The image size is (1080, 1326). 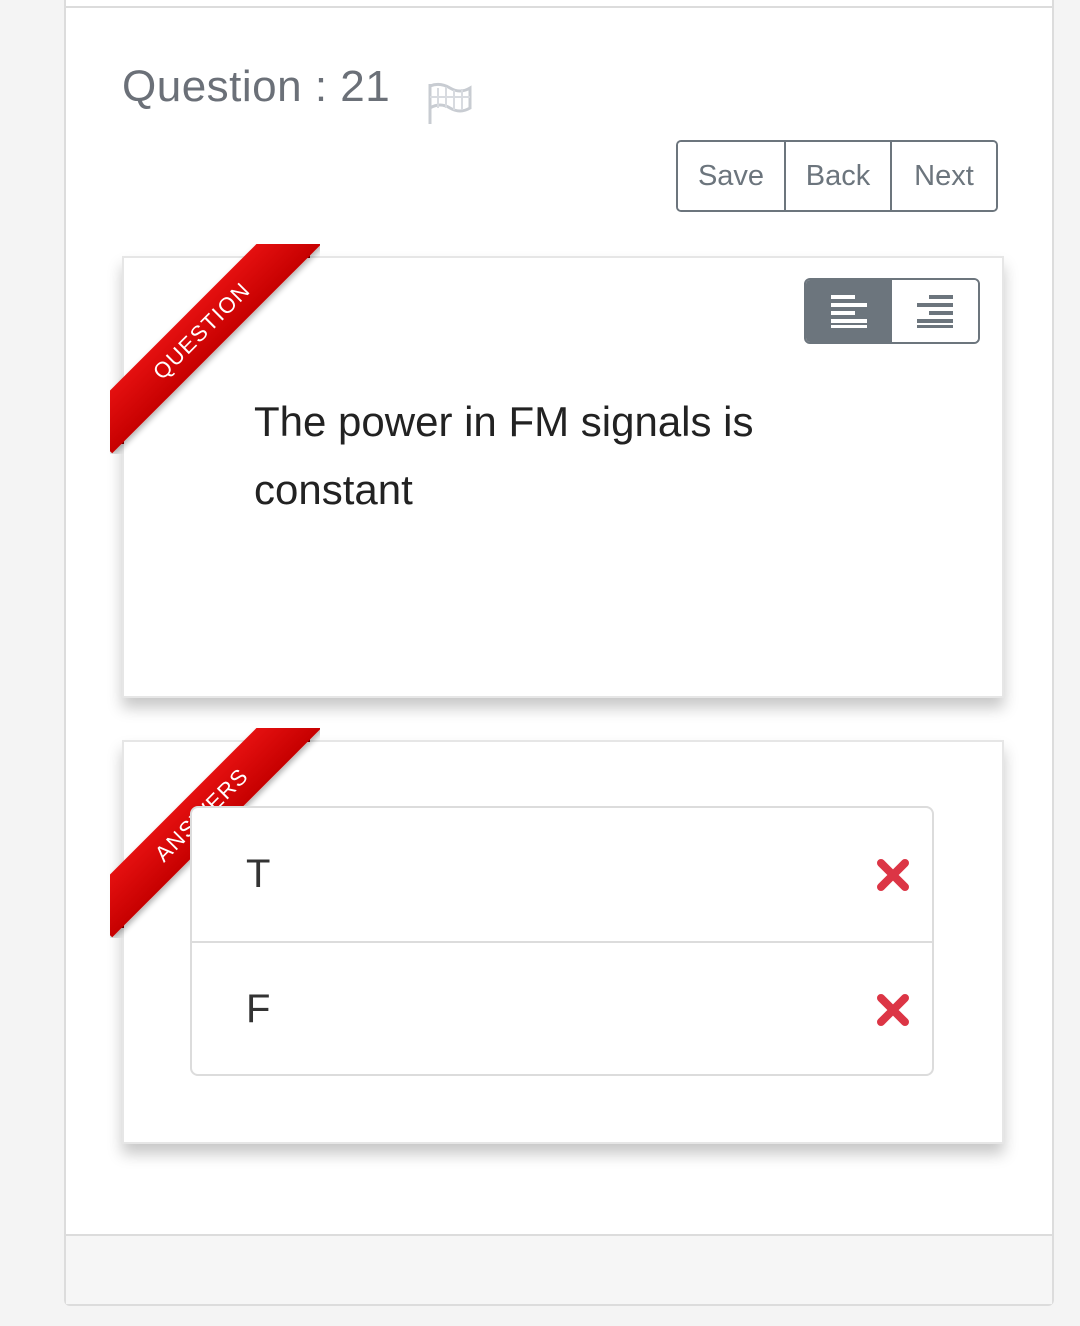 I want to click on answer-list: T F, so click(x=562, y=941).